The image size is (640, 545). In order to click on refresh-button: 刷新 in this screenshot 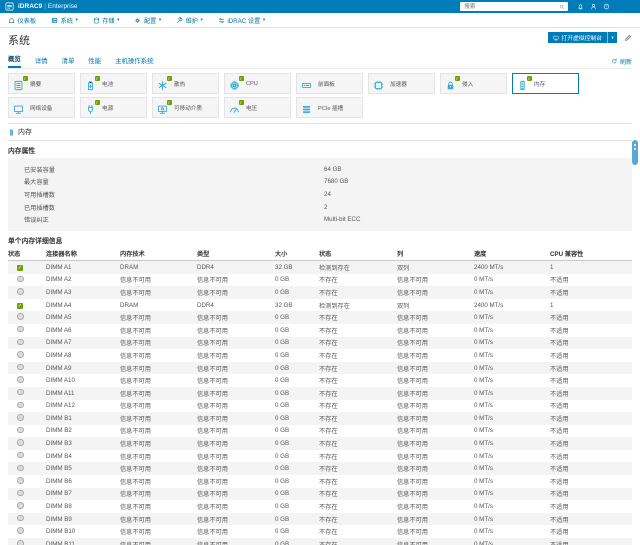, I will do `click(621, 62)`.